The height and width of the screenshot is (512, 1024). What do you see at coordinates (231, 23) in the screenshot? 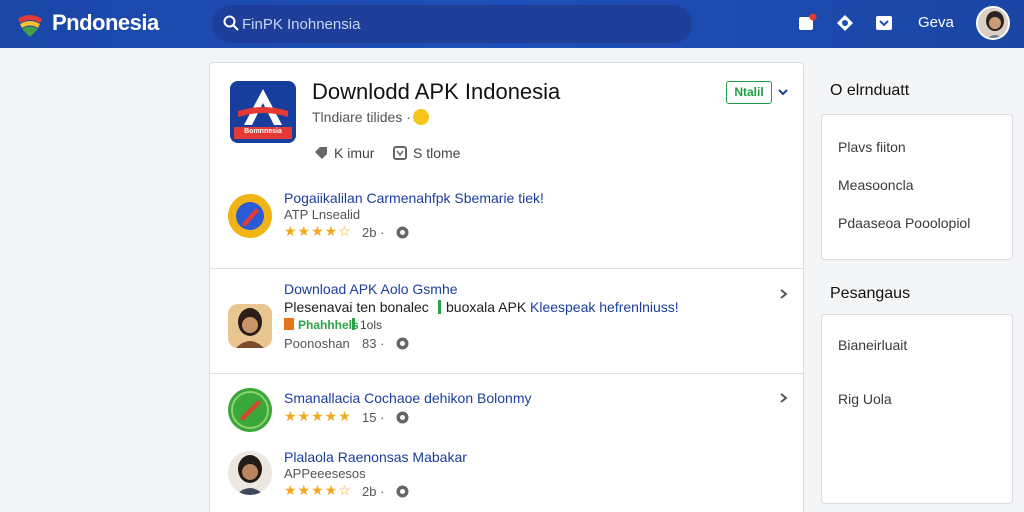
I see `search-icon` at bounding box center [231, 23].